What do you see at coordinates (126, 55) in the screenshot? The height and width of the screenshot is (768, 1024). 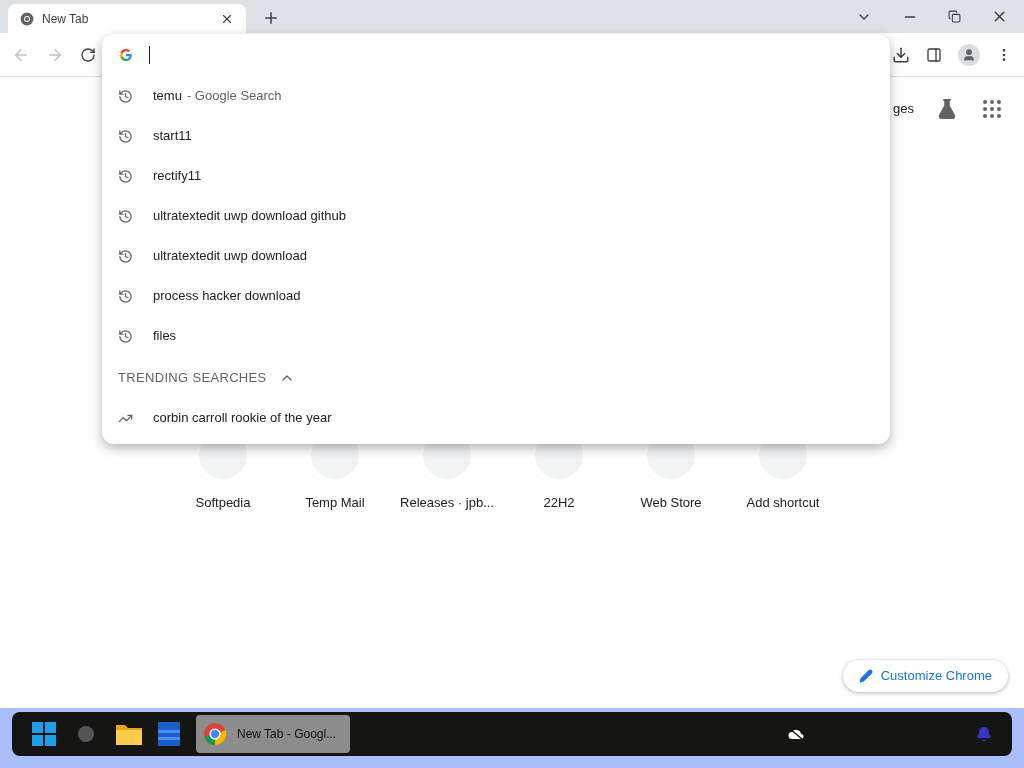 I see `google-icon` at bounding box center [126, 55].